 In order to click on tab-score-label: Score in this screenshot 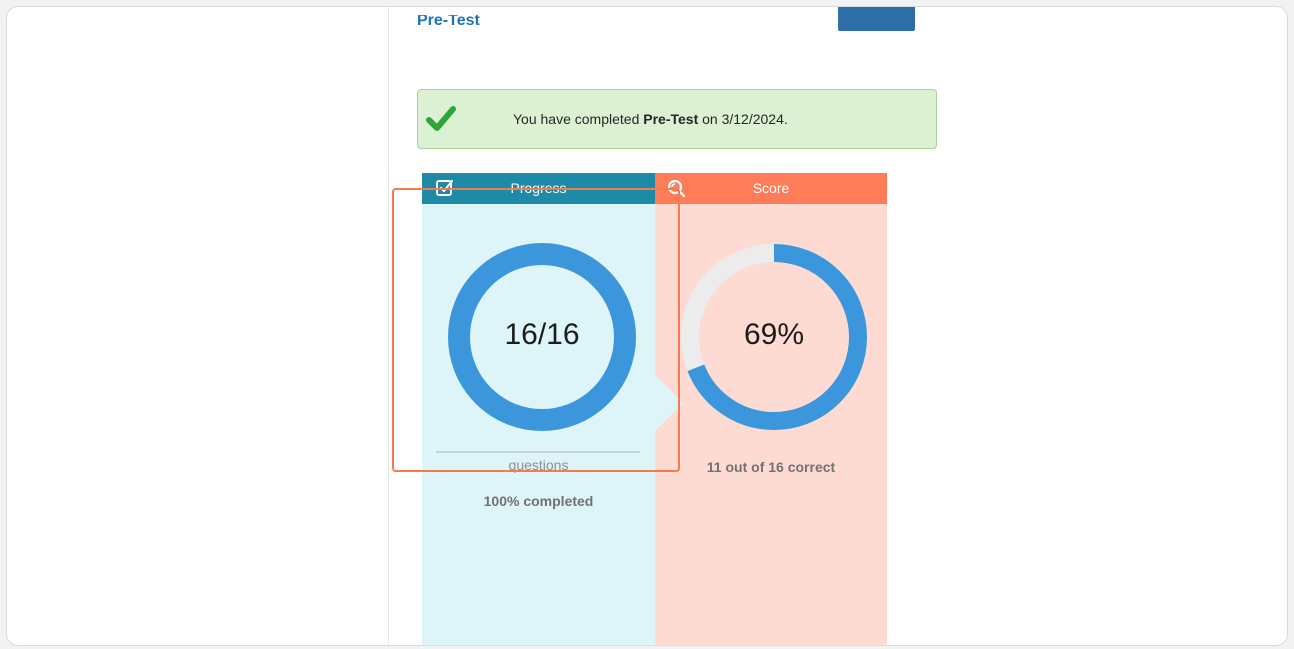, I will do `click(771, 188)`.